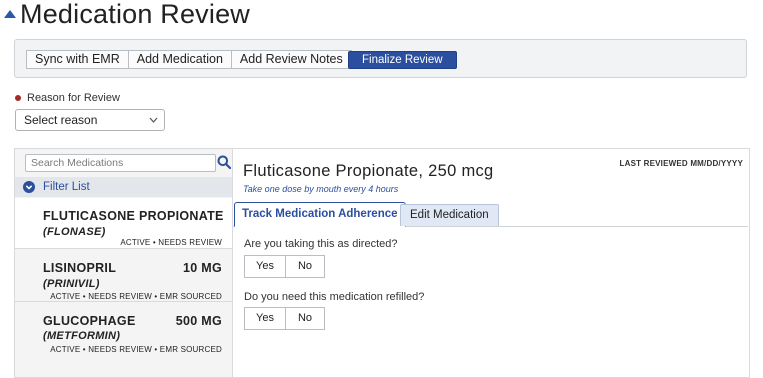  Describe the element at coordinates (291, 59) in the screenshot. I see `add-review-notes-button: Add Review Notes` at that location.